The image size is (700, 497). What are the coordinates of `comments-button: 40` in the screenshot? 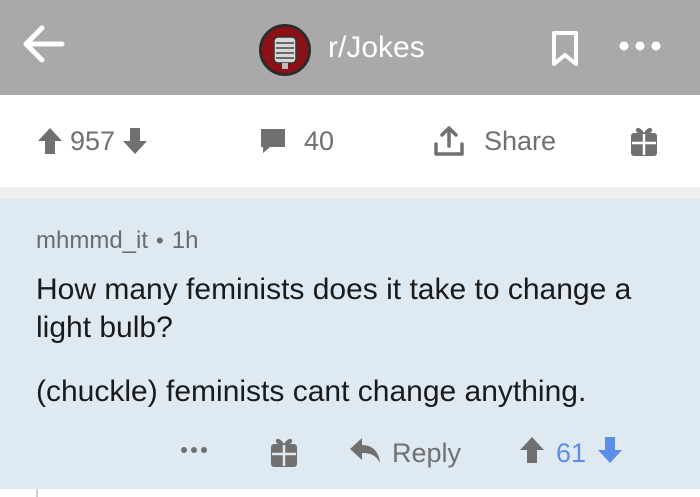 It's located at (299, 141).